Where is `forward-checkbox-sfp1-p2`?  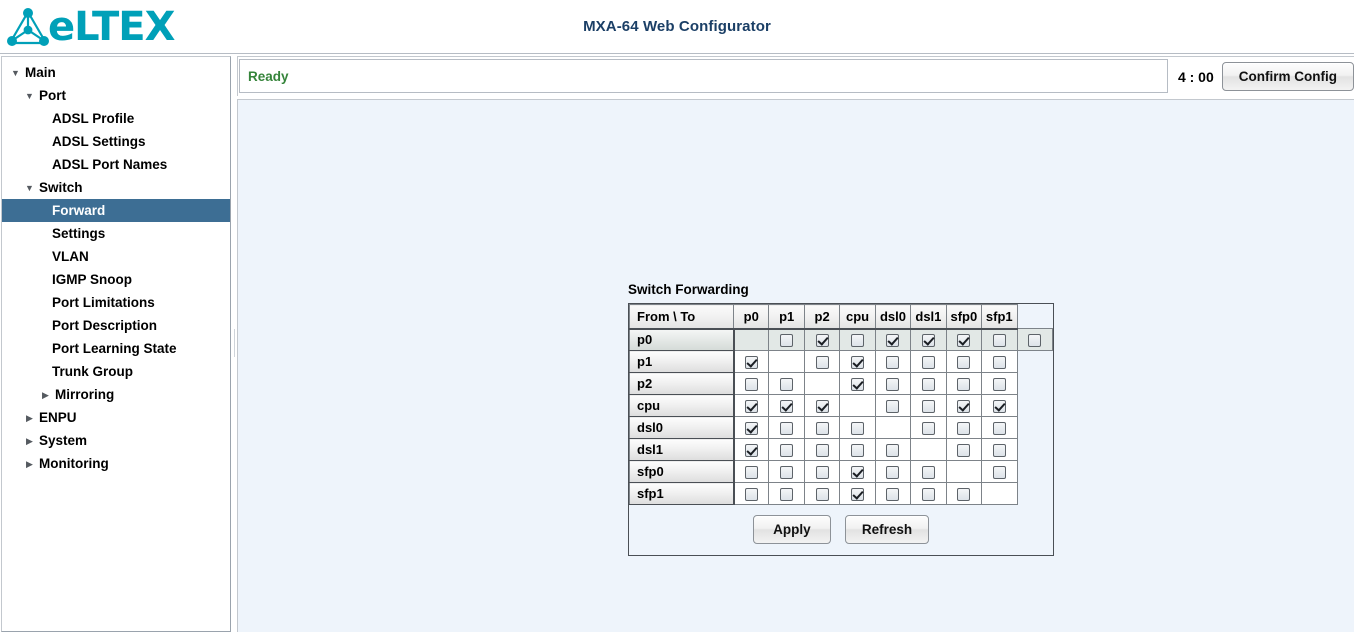 forward-checkbox-sfp1-p2 is located at coordinates (822, 495).